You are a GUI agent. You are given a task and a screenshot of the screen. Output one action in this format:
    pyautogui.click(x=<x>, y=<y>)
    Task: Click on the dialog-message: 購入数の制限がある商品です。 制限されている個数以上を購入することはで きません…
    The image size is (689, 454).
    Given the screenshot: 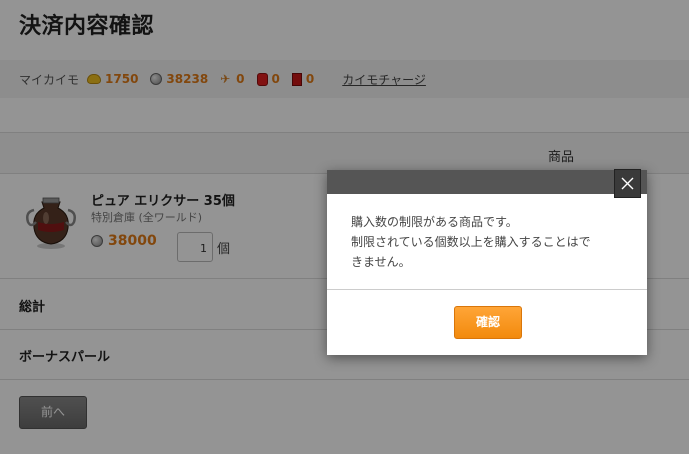 What is the action you would take?
    pyautogui.click(x=491, y=242)
    